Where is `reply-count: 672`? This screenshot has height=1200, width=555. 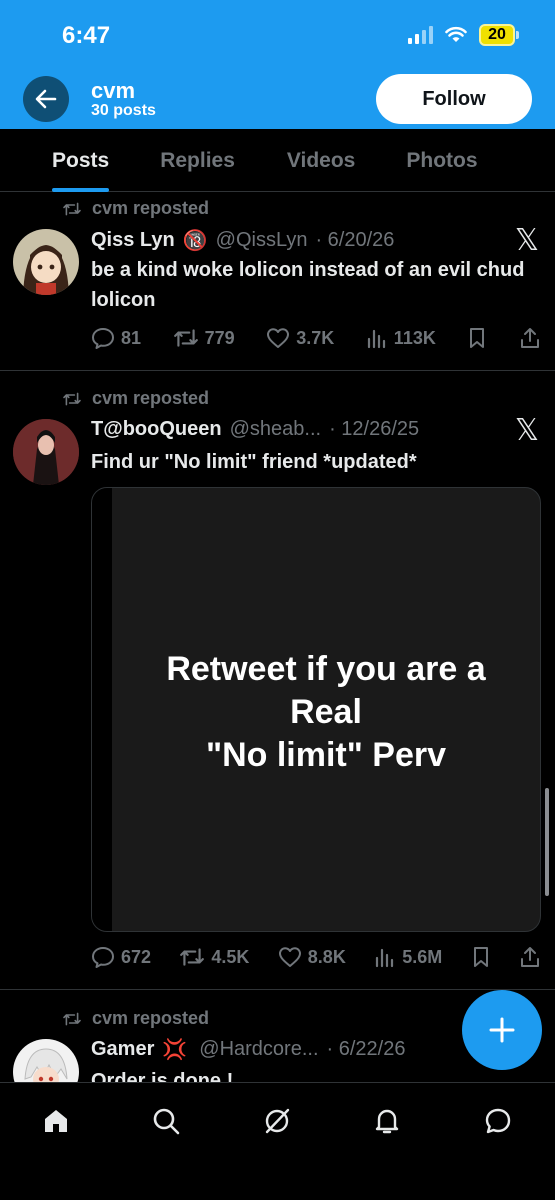 reply-count: 672 is located at coordinates (136, 956).